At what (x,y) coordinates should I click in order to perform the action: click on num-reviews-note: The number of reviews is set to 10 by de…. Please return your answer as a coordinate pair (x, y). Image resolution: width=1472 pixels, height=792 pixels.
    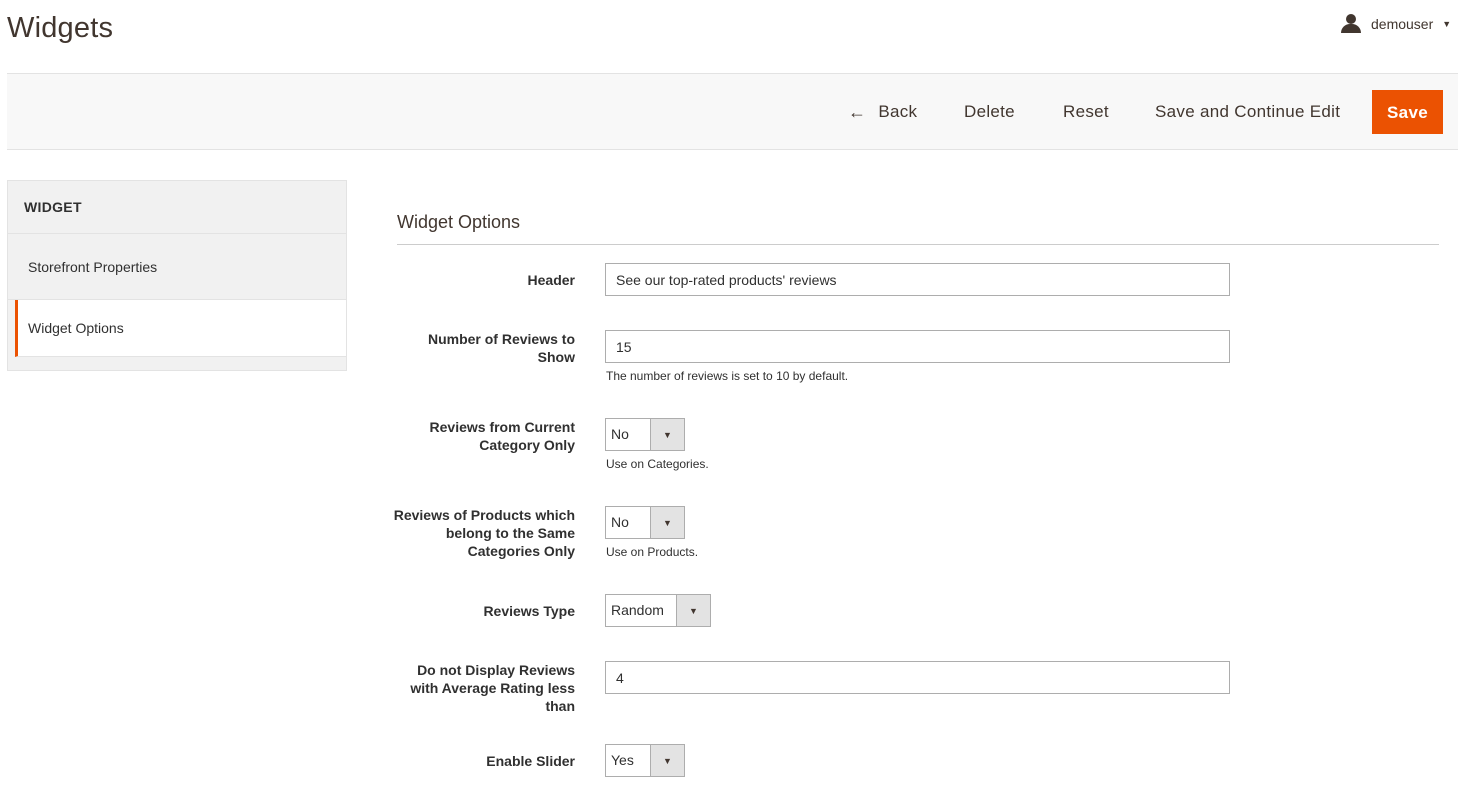
    Looking at the image, I should click on (727, 376).